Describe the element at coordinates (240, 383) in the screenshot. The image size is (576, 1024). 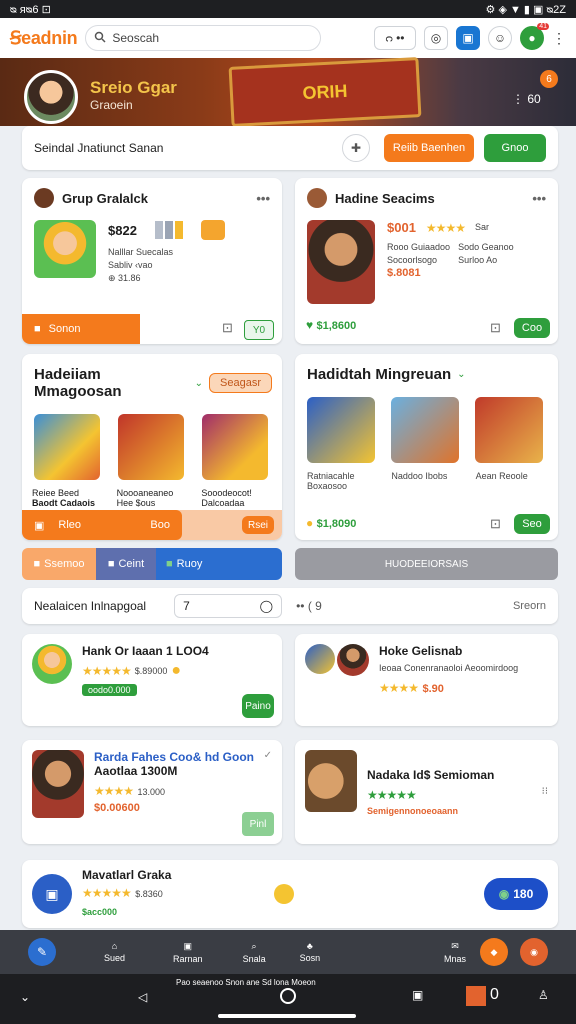
I see `section-1-pill: Seagasr` at that location.